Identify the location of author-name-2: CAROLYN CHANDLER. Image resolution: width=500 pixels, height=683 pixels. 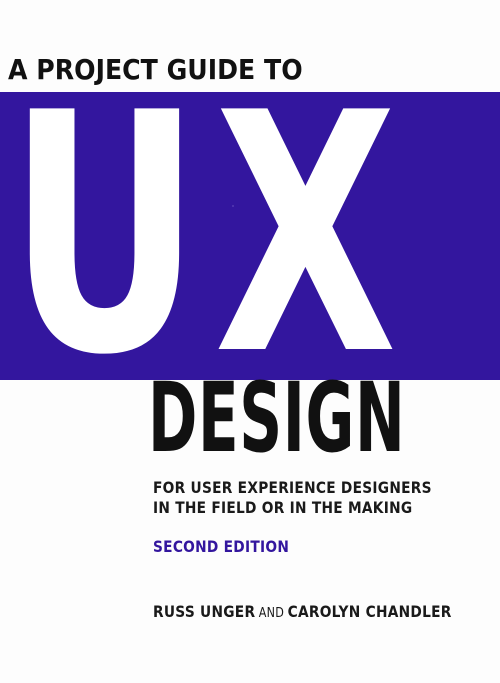
(369, 611).